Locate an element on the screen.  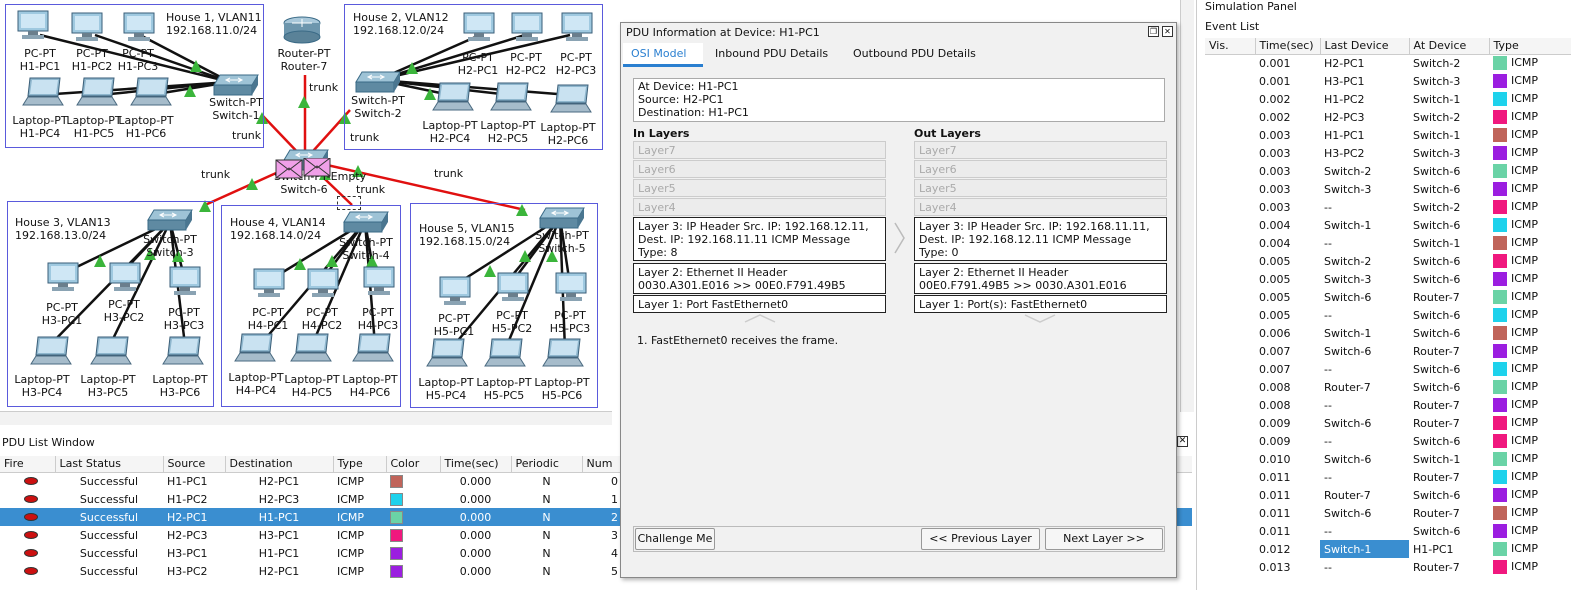
close-icon: ✕ is located at coordinates (1182, 441).